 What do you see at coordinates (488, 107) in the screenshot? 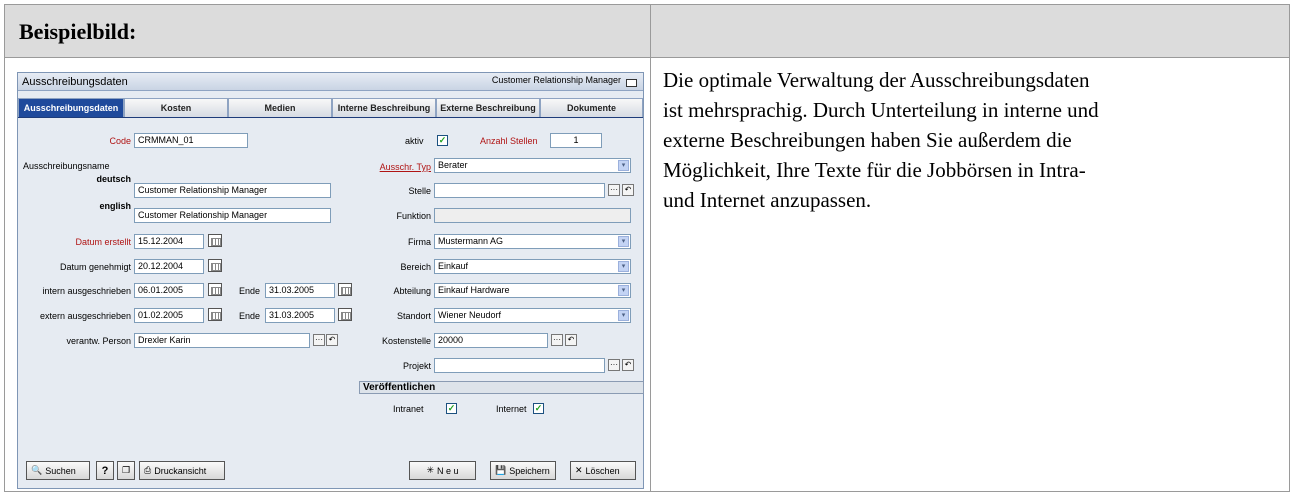
I see `tab-externe-beschreibung: Externe Beschreibung` at bounding box center [488, 107].